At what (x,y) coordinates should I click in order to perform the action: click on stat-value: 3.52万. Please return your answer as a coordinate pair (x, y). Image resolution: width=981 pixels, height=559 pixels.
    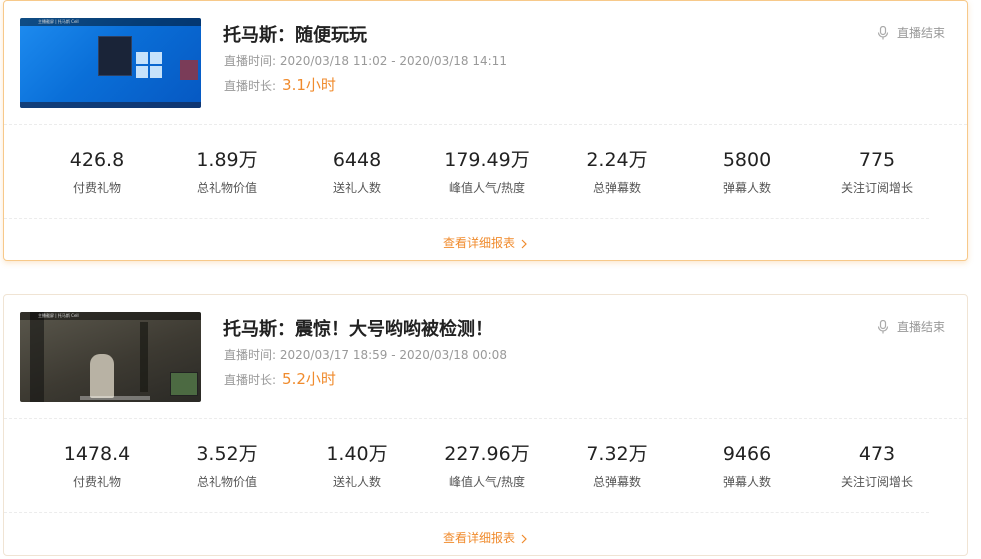
    Looking at the image, I should click on (227, 454).